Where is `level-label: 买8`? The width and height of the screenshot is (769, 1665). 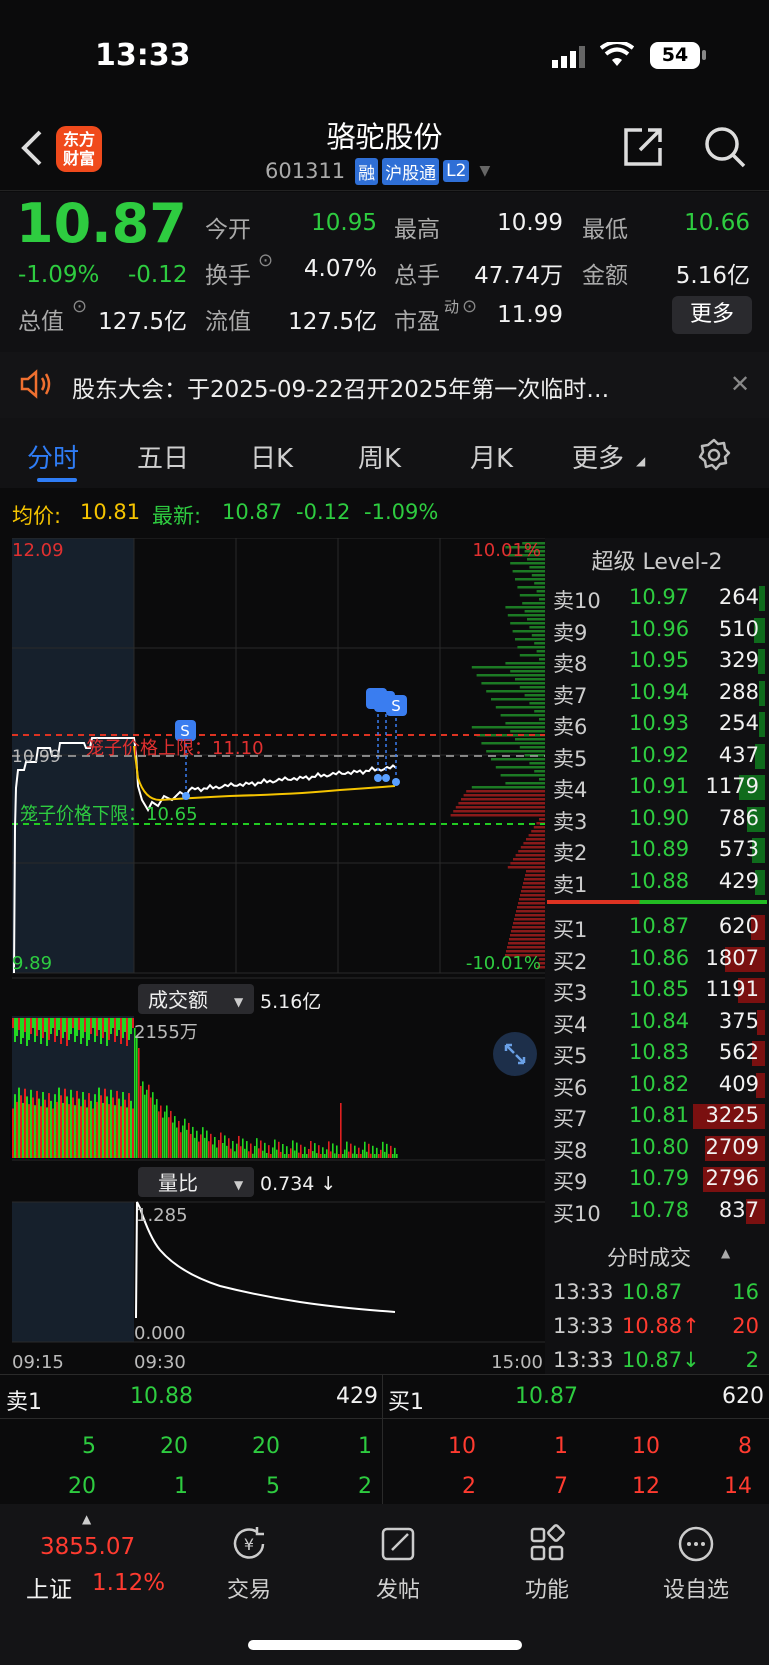
level-label: 买8 is located at coordinates (570, 1150).